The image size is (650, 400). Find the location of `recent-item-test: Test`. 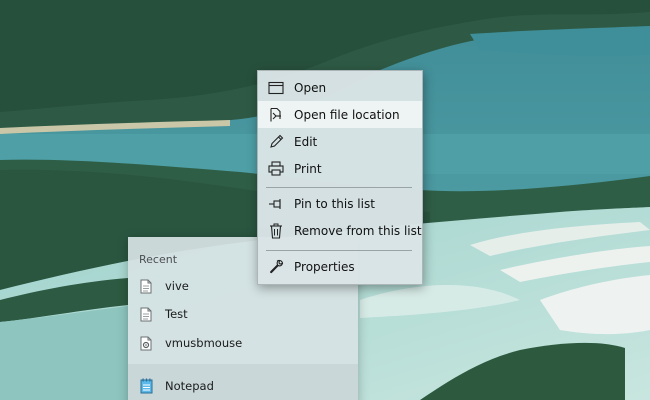

recent-item-test: Test is located at coordinates (243, 314).